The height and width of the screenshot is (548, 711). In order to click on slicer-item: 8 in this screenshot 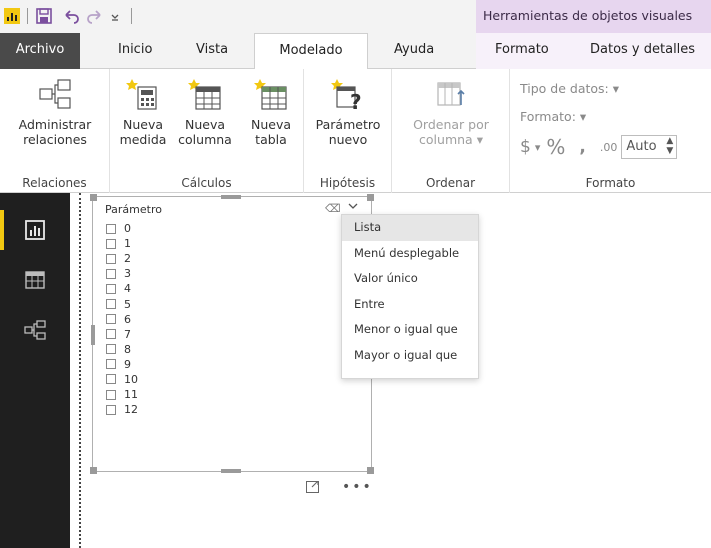, I will do `click(122, 349)`.